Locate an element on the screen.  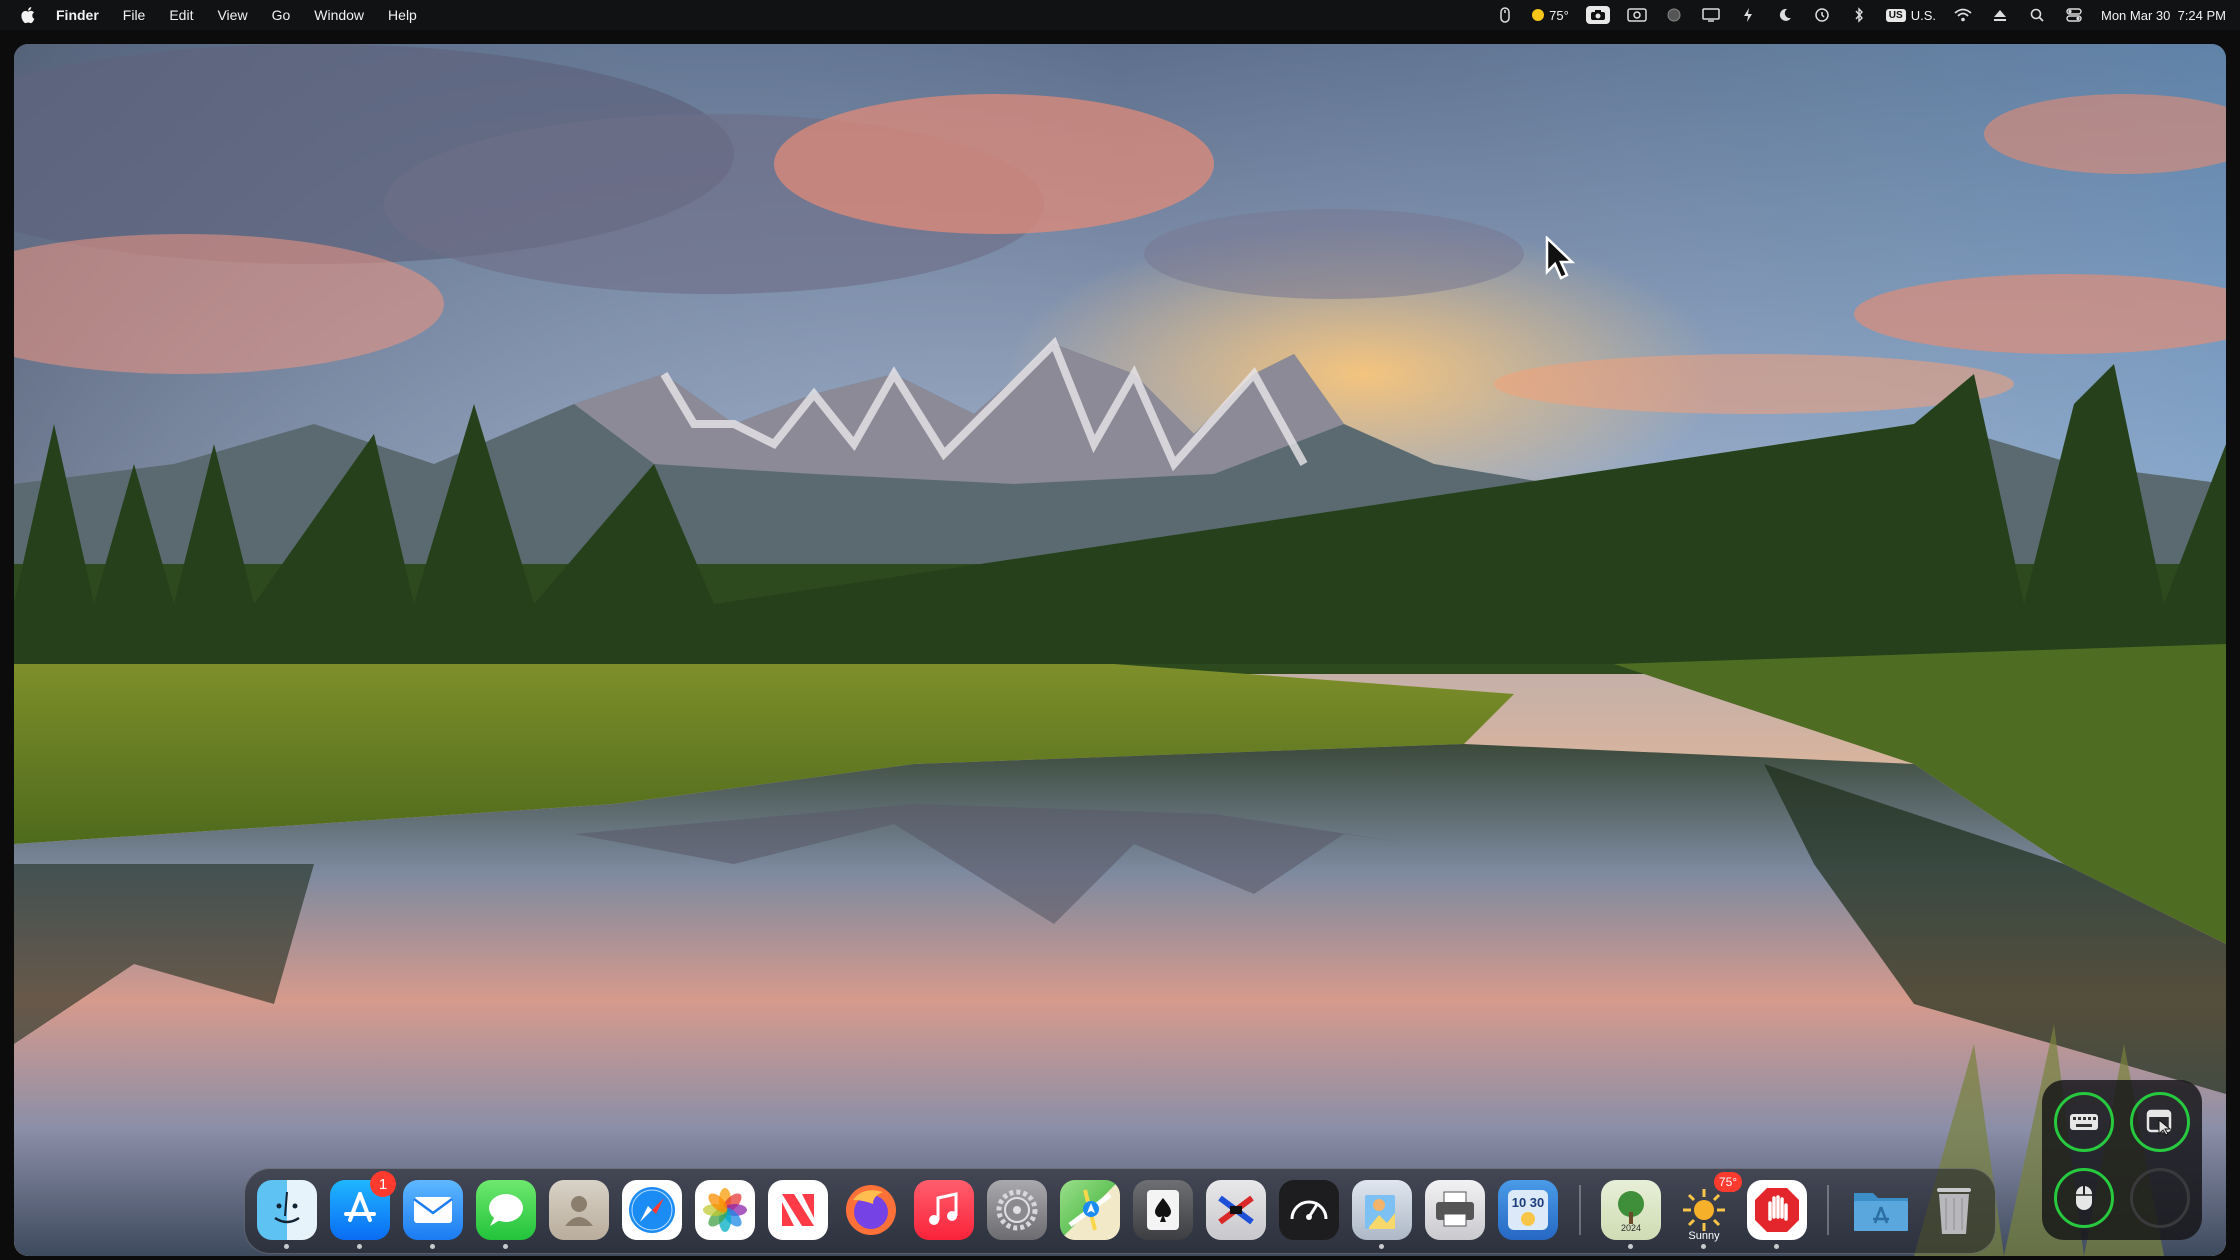
mail-icon is located at coordinates (433, 1210).